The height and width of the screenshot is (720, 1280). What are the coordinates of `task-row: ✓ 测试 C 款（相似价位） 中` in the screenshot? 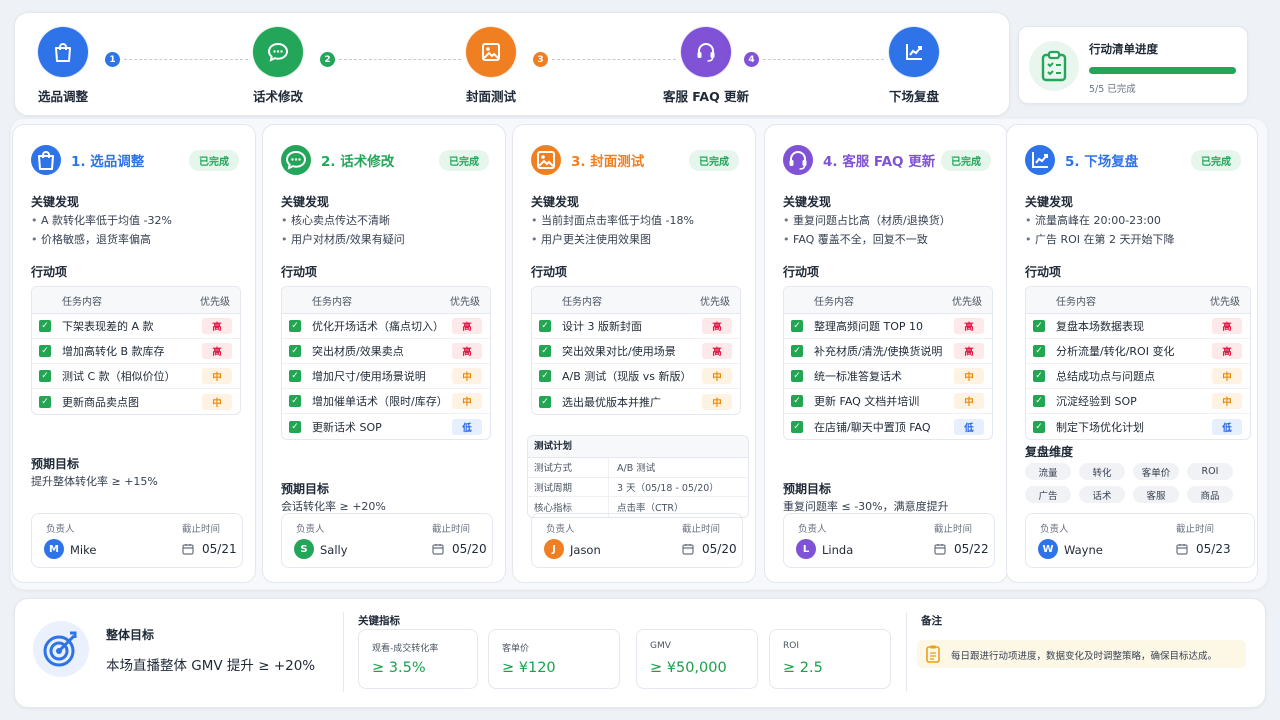 It's located at (136, 376).